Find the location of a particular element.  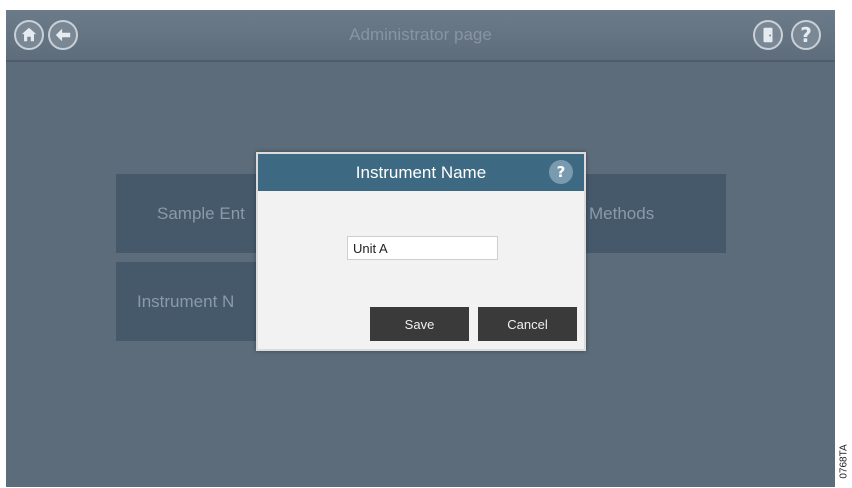

dialog-title: Instrument Name is located at coordinates (421, 172).